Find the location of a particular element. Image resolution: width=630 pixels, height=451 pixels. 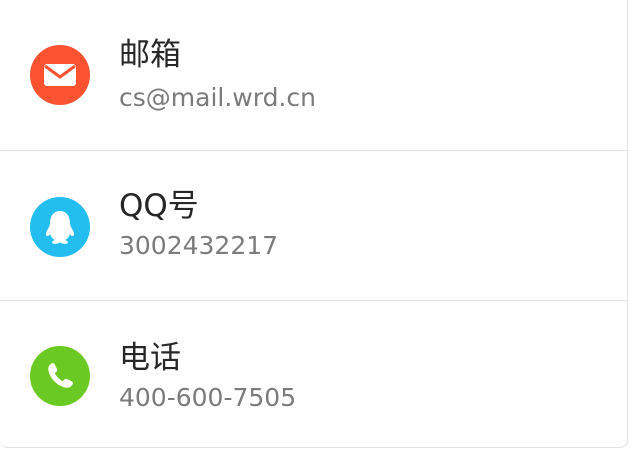

phone-value: 400-600-7505 is located at coordinates (207, 397).